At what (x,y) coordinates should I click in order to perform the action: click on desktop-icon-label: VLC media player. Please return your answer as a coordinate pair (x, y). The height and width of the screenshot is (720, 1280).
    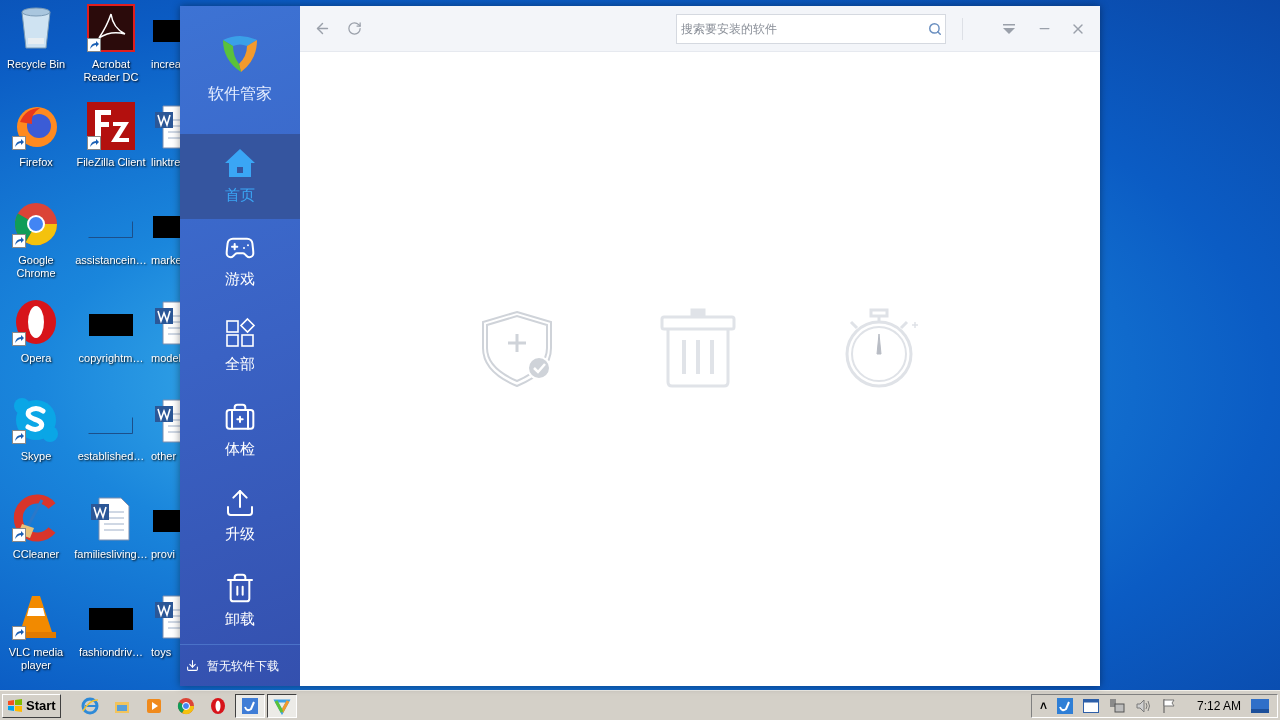
    Looking at the image, I should click on (36, 659).